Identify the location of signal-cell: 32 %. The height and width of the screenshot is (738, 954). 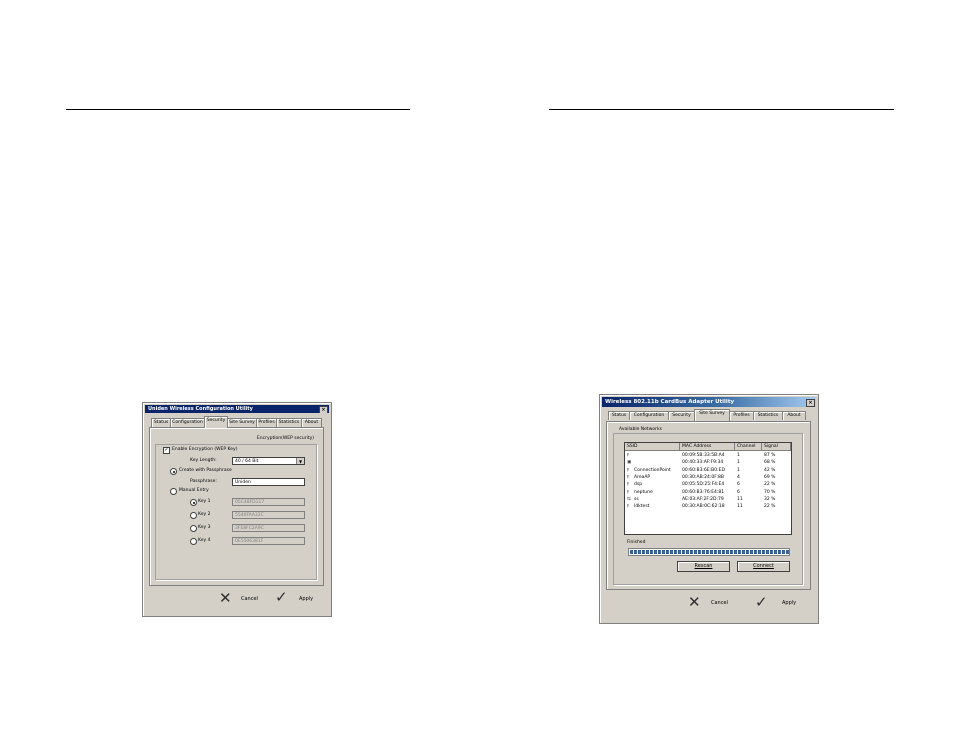
(770, 499).